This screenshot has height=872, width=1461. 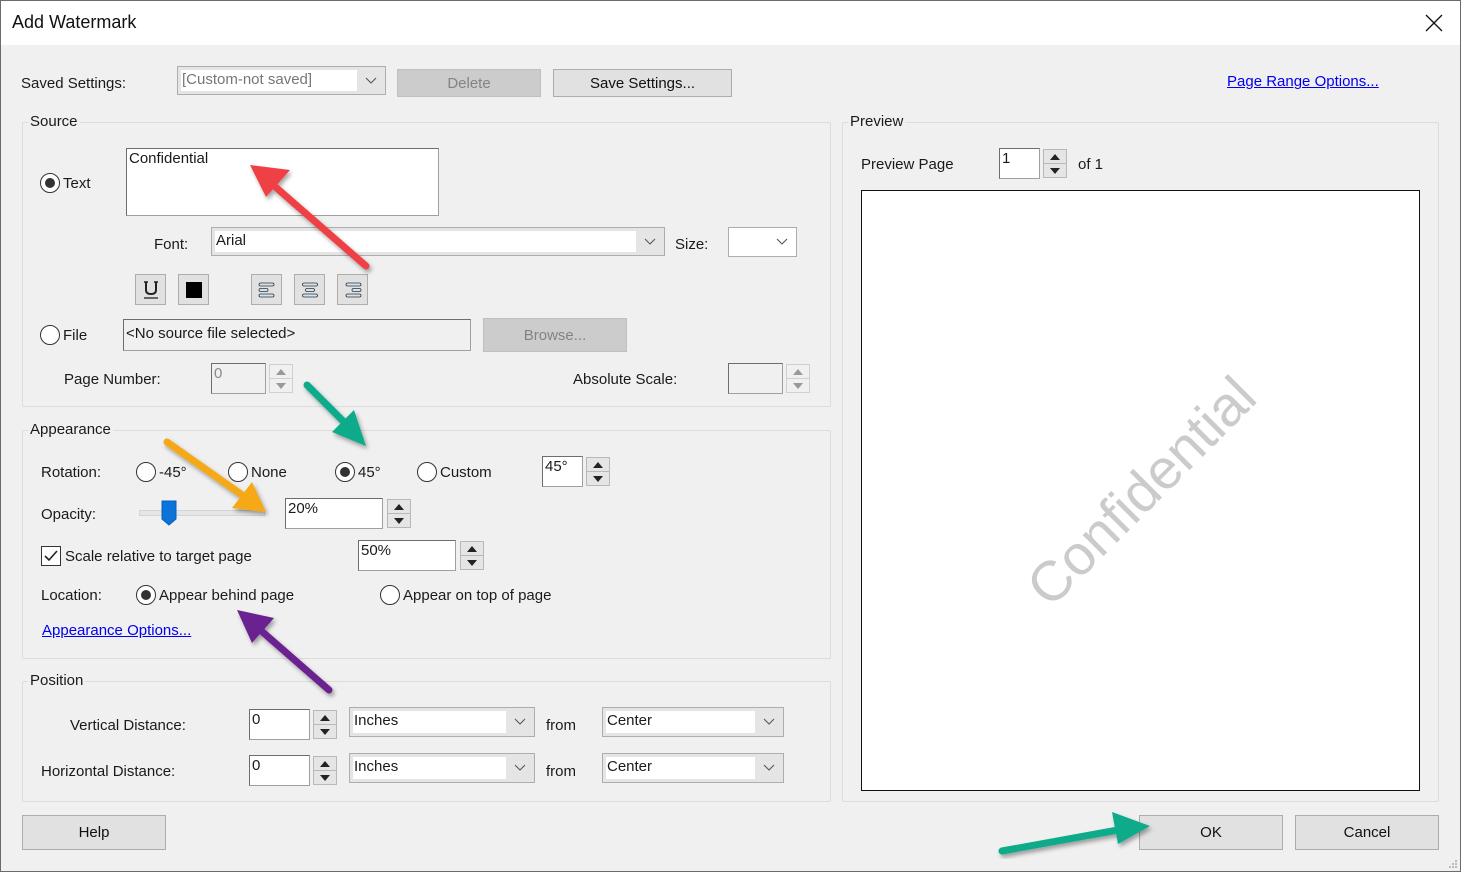 What do you see at coordinates (269, 472) in the screenshot?
I see `rotation-option-label: None` at bounding box center [269, 472].